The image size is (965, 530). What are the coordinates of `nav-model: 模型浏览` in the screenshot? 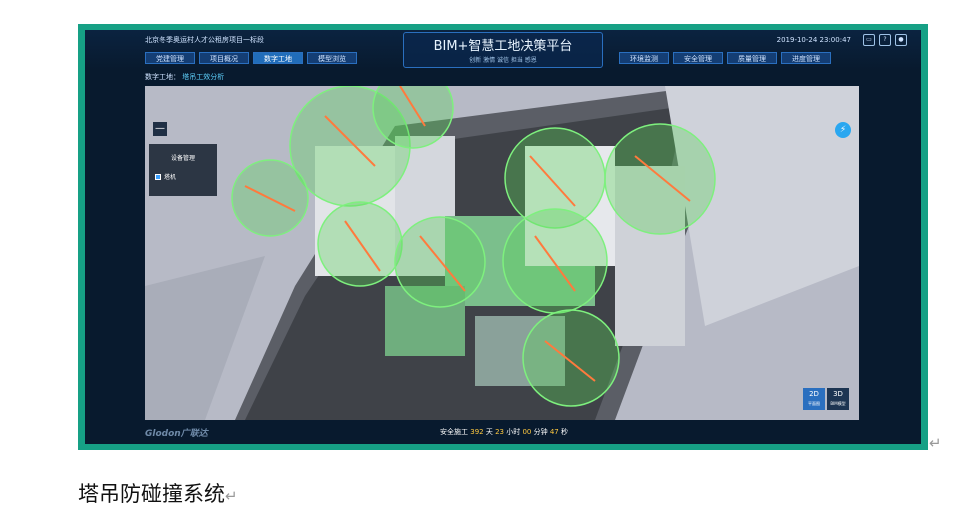 It's located at (332, 58).